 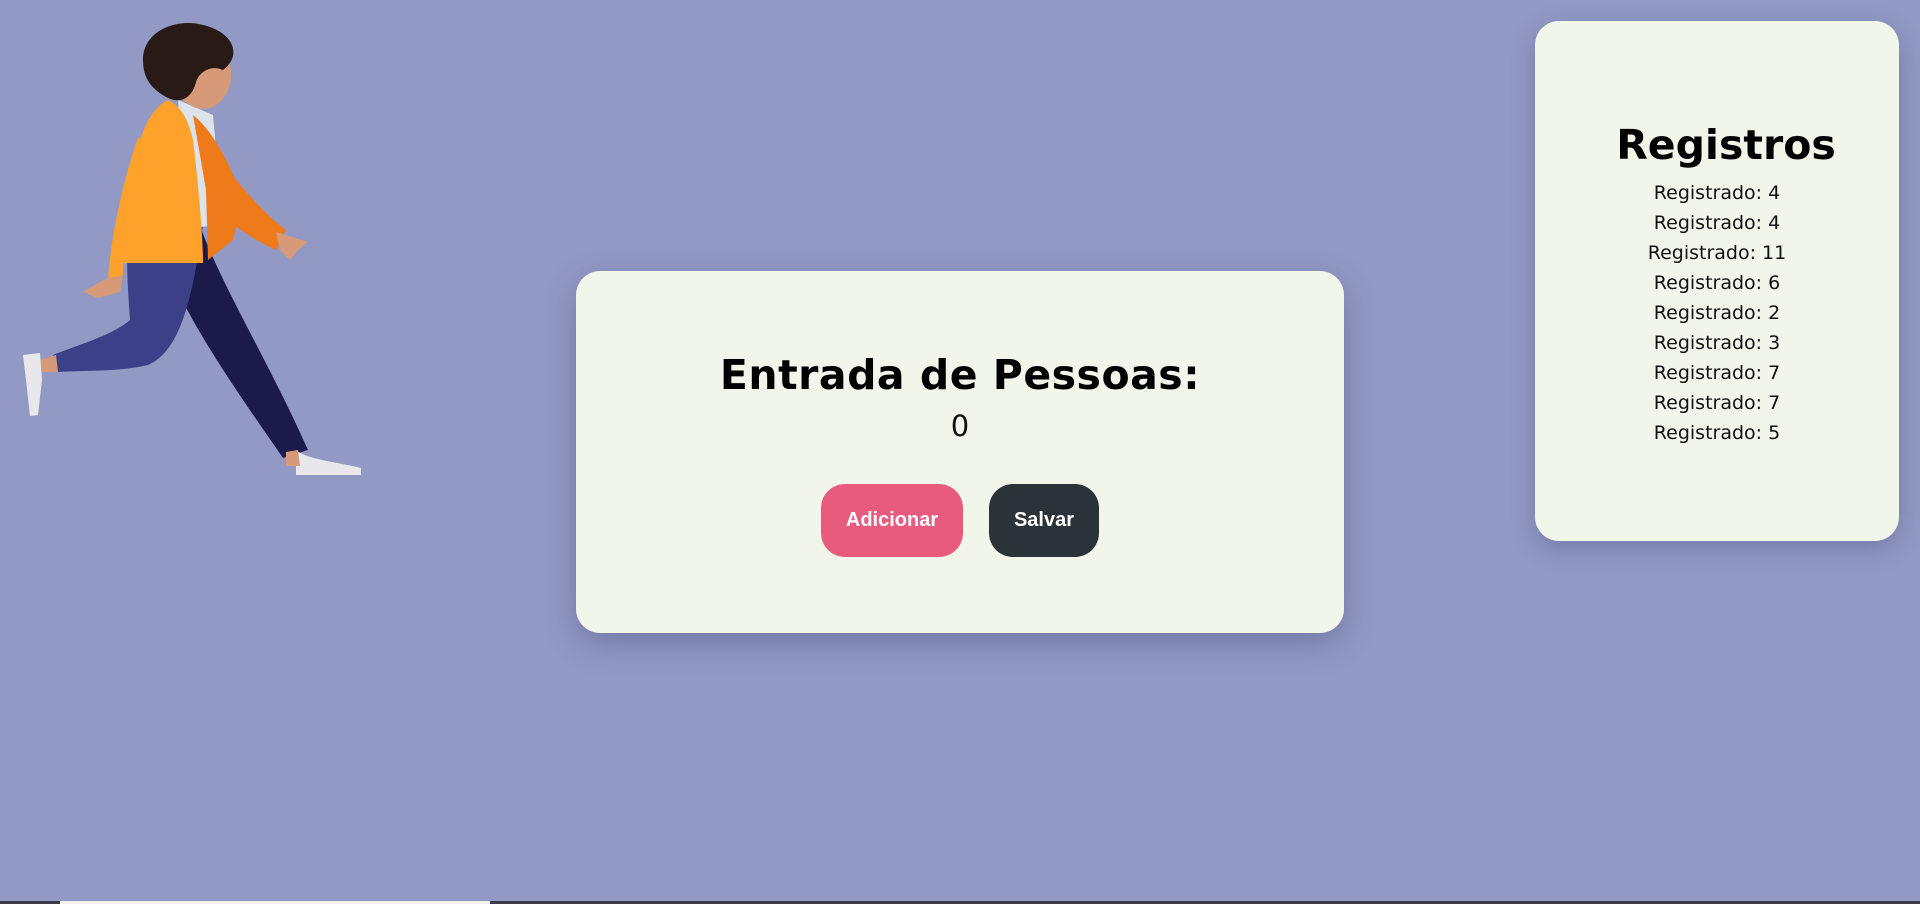 I want to click on save-button: Salvar, so click(x=1044, y=520).